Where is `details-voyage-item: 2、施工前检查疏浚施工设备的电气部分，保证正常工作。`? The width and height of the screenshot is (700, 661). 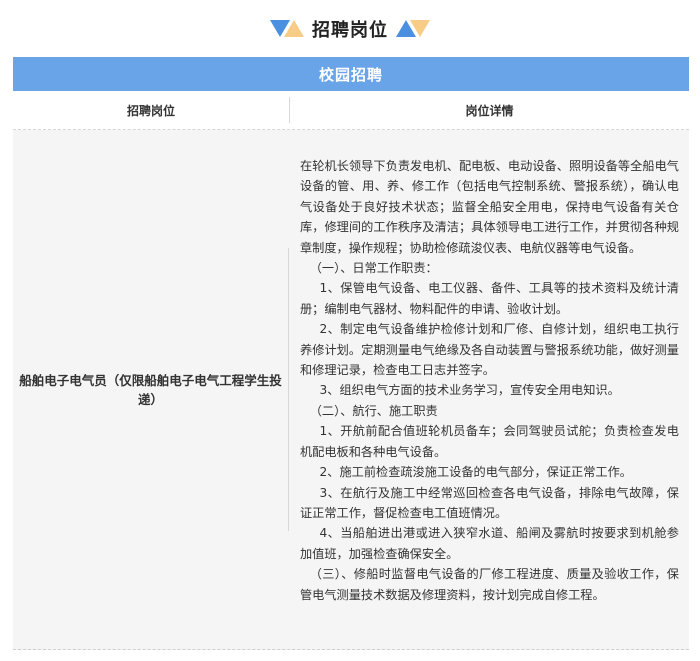 details-voyage-item: 2、施工前检查疏浚施工设备的电气部分，保证正常工作。 is located at coordinates (475, 472).